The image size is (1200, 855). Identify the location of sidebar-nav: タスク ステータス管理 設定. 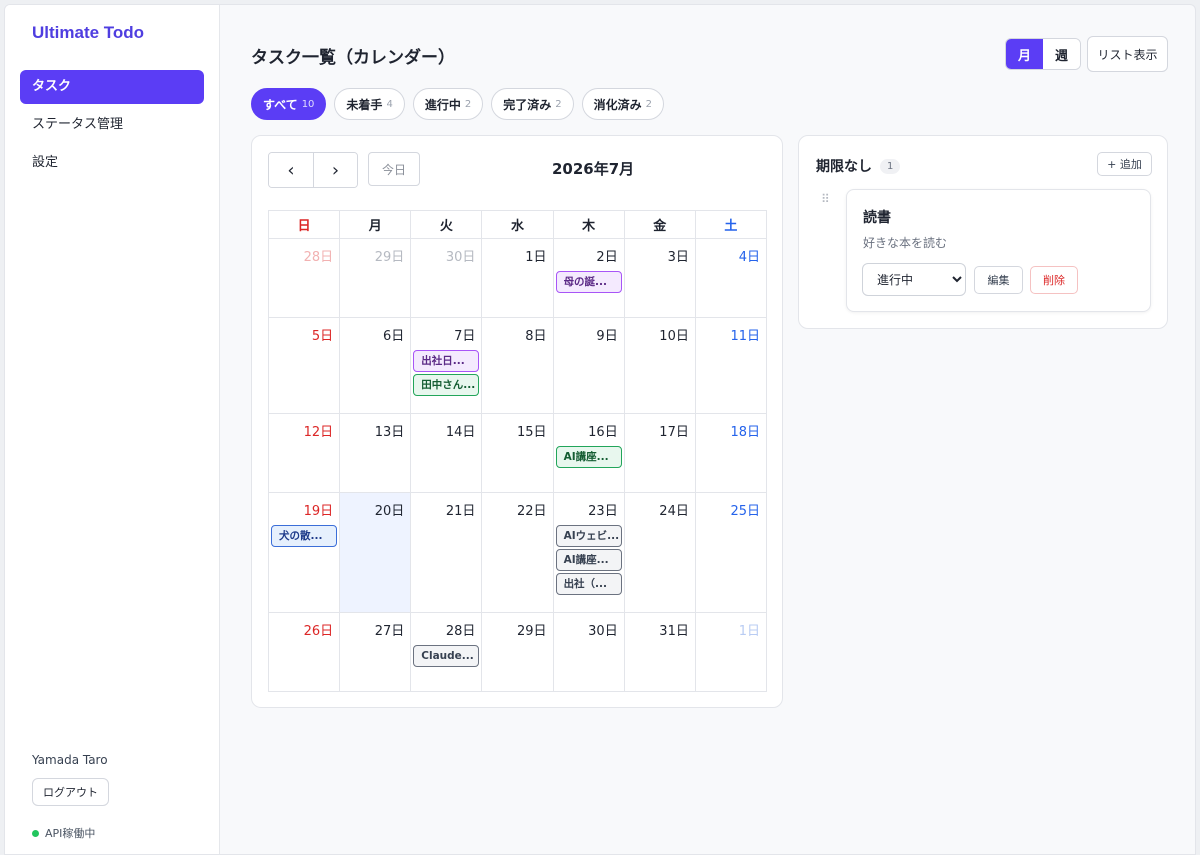
(112, 127).